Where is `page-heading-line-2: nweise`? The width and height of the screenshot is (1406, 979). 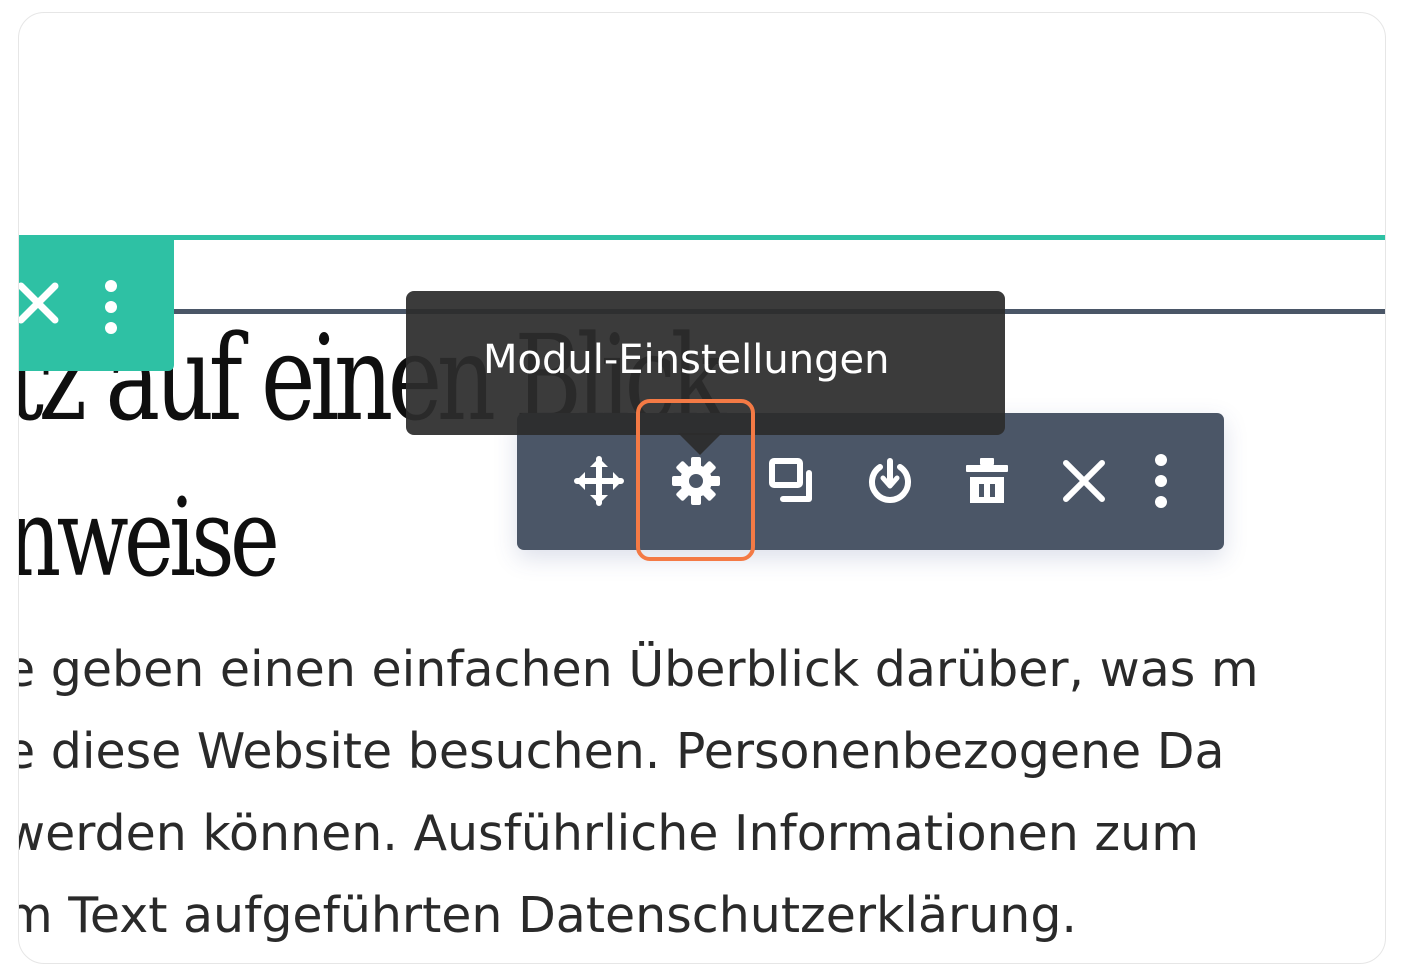
page-heading-line-2: nweise is located at coordinates (149, 538).